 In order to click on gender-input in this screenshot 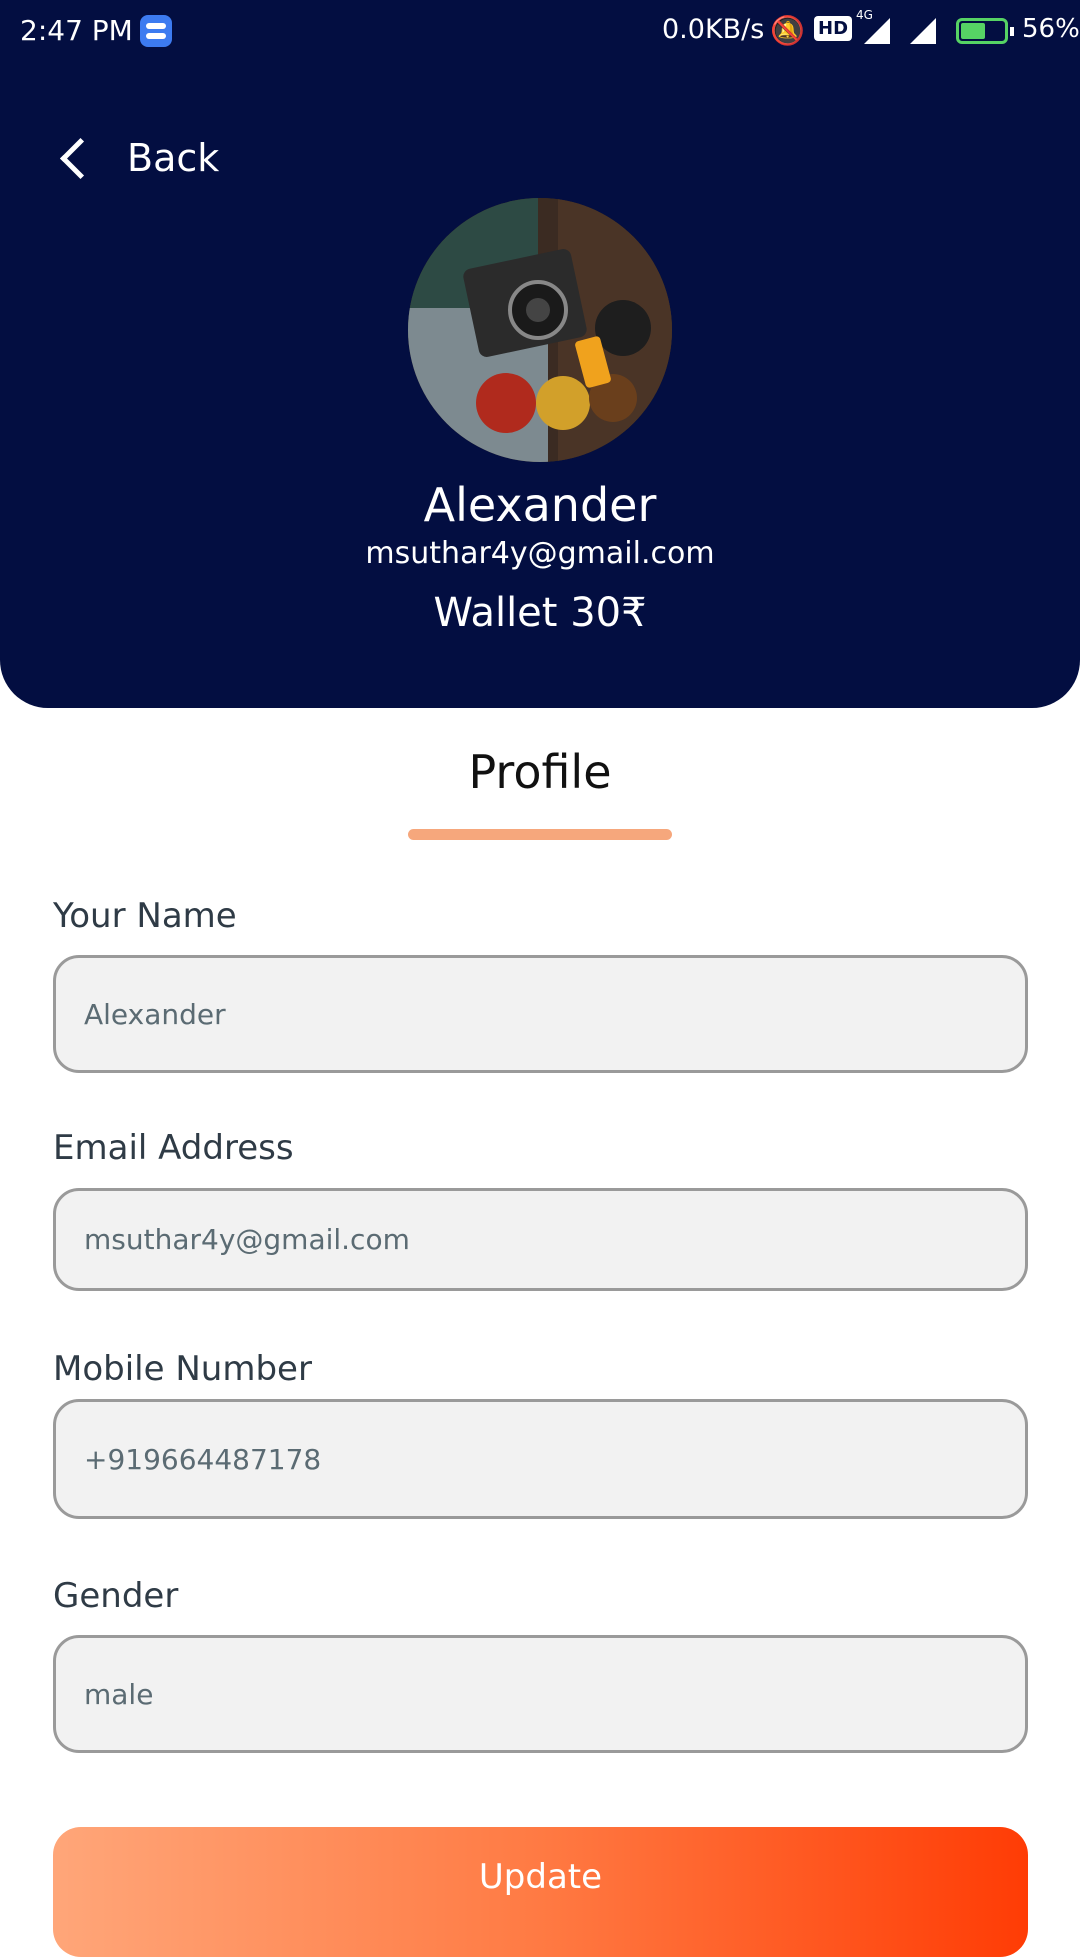, I will do `click(534, 1694)`.